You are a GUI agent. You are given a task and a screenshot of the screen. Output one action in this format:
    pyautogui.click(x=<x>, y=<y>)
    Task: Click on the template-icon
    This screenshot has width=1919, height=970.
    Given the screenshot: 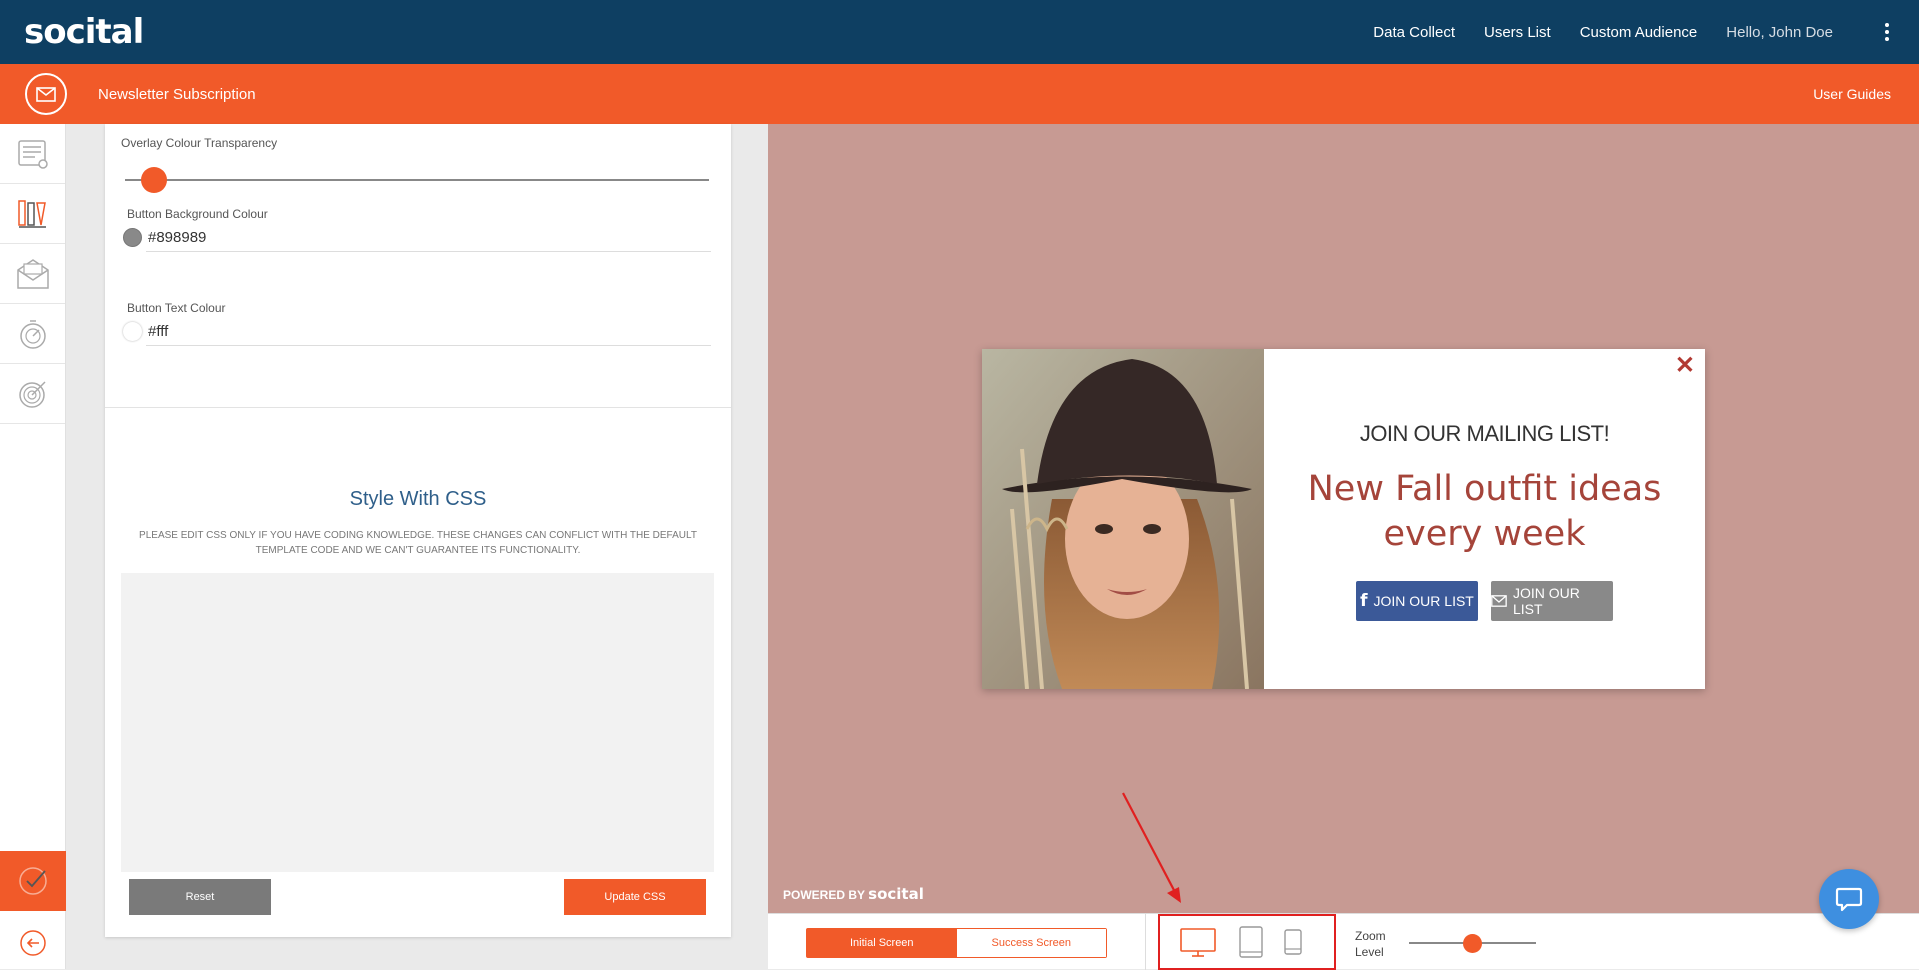 What is the action you would take?
    pyautogui.click(x=32, y=154)
    